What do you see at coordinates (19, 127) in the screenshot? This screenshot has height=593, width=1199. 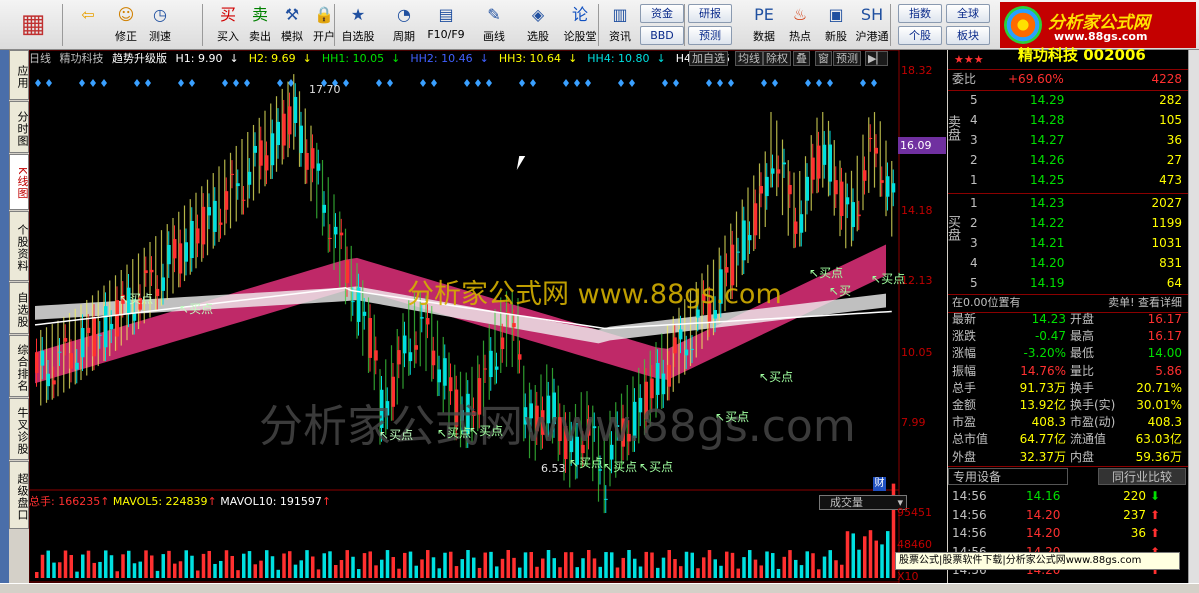 I see `left-tab-2: 分时图` at bounding box center [19, 127].